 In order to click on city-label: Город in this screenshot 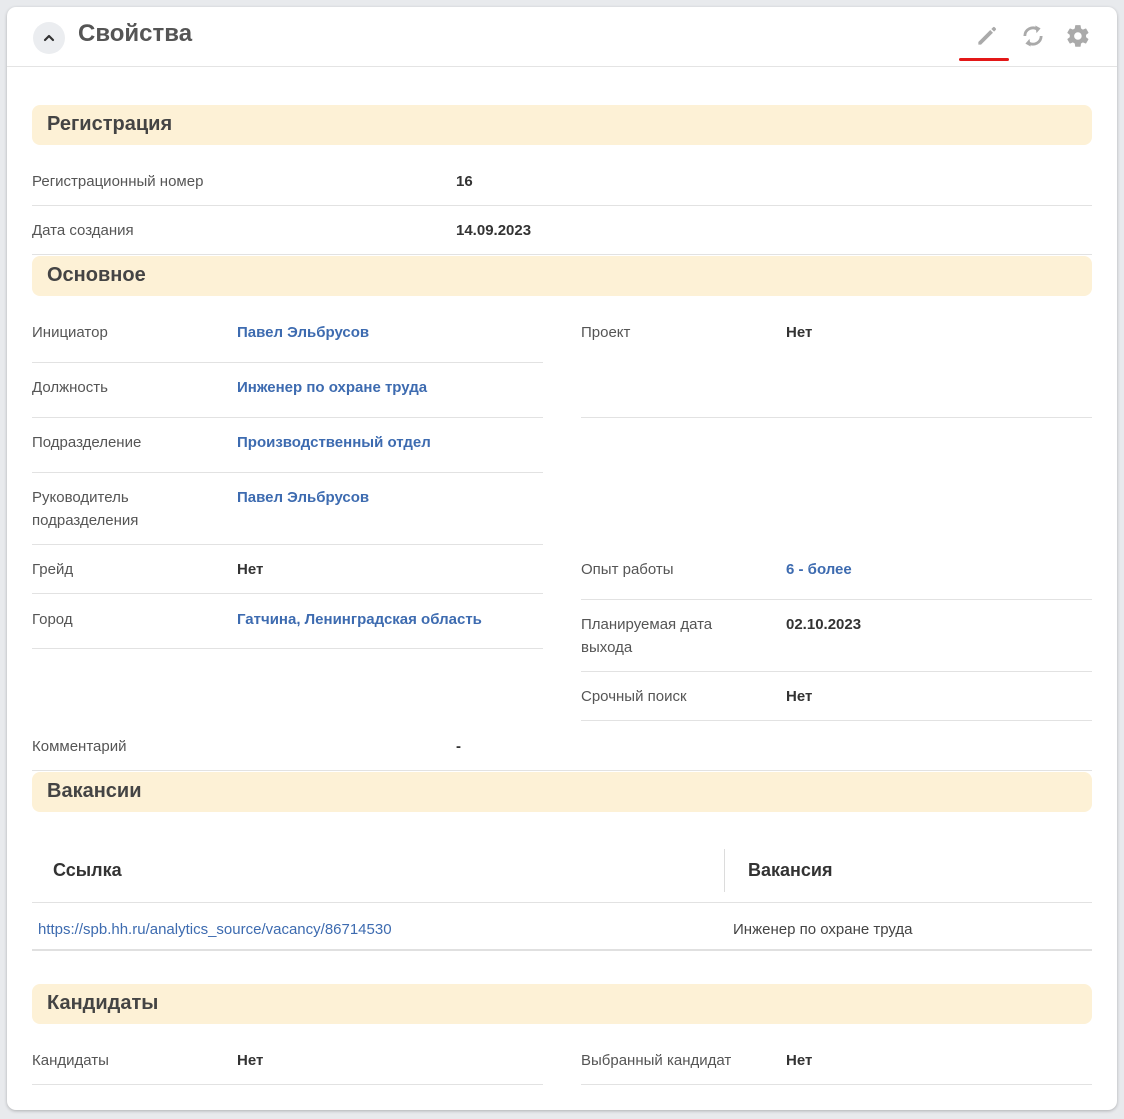, I will do `click(52, 619)`.